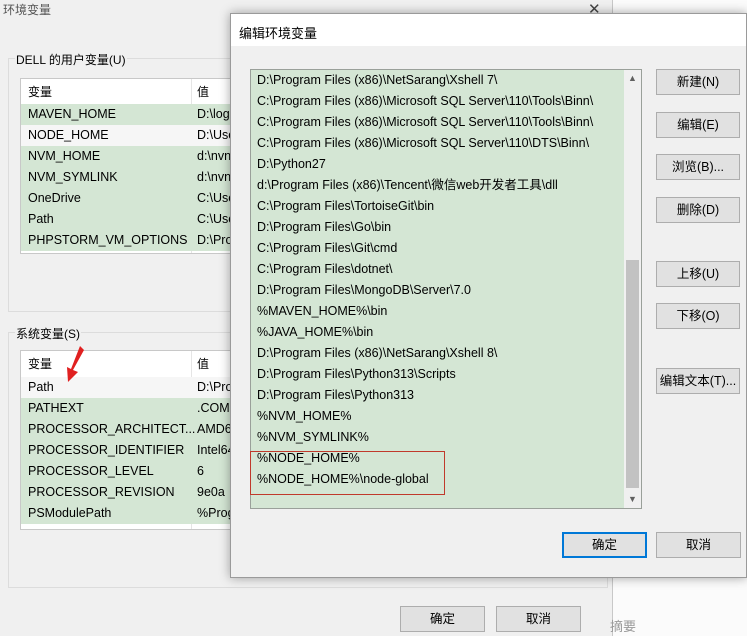  Describe the element at coordinates (216, 450) in the screenshot. I see `var-value: Intel64` at that location.